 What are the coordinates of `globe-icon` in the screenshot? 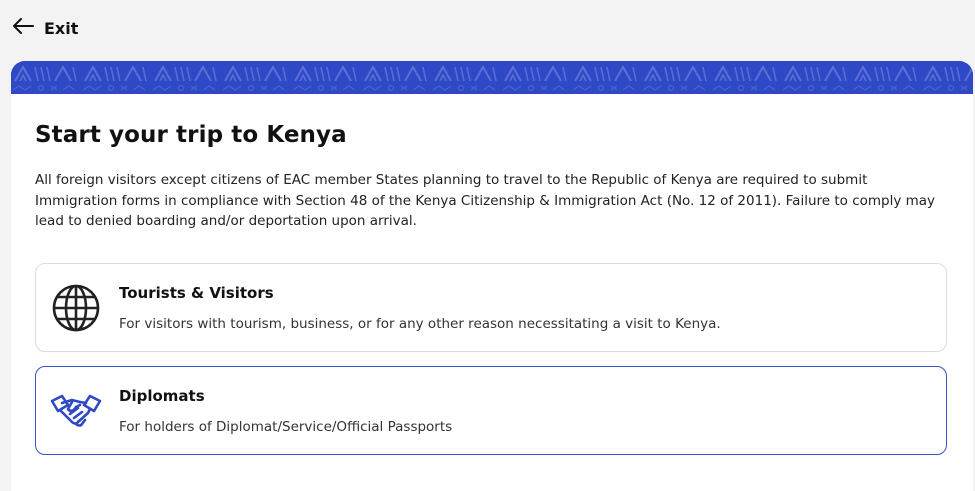 It's located at (76, 308).